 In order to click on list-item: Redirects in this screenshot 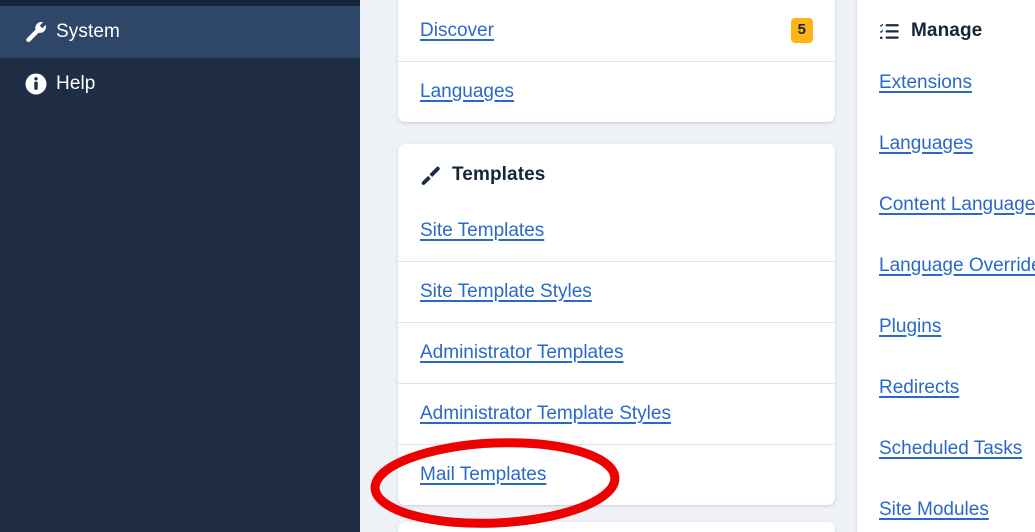, I will do `click(946, 387)`.